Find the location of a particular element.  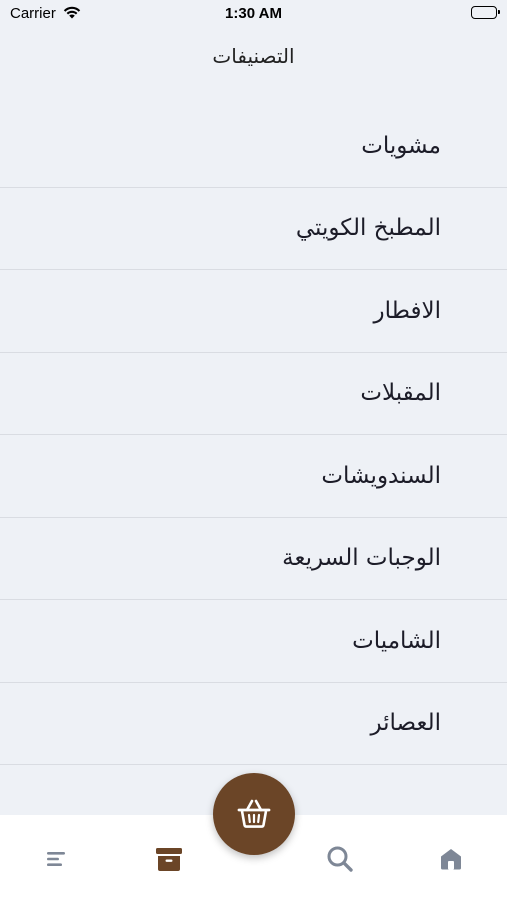

category-item: مشويات is located at coordinates (253, 146).